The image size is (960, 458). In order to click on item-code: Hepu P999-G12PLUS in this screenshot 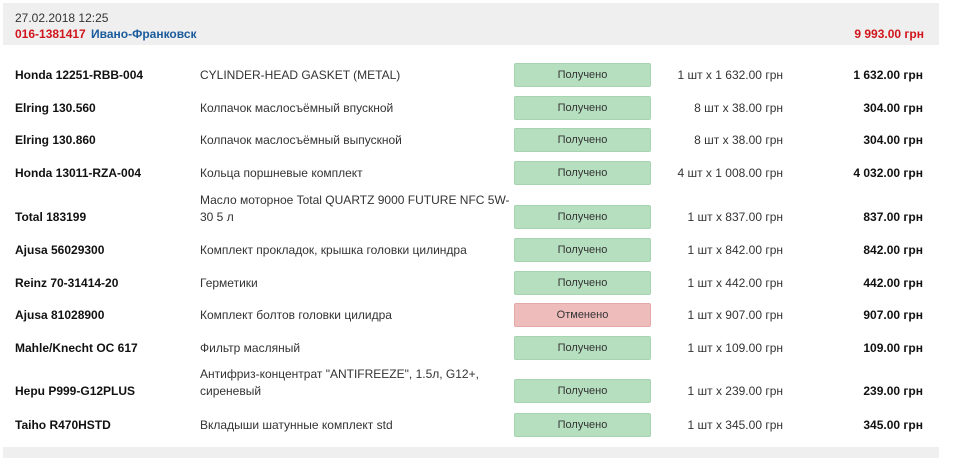, I will do `click(105, 391)`.